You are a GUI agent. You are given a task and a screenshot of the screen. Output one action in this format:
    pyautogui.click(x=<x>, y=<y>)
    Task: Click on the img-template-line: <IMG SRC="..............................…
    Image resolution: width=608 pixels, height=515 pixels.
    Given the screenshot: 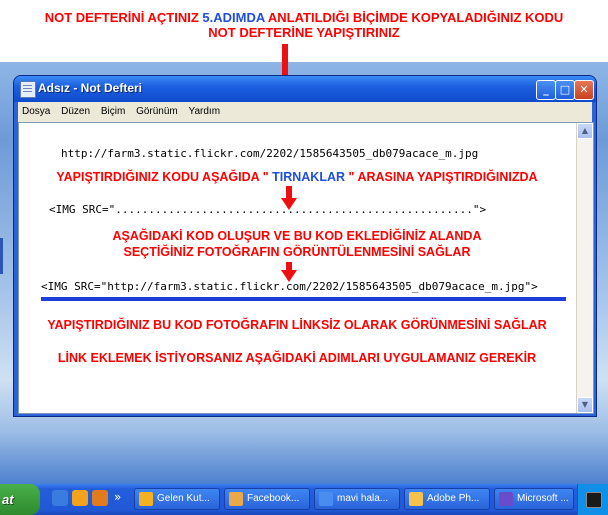 What is the action you would take?
    pyautogui.click(x=268, y=209)
    